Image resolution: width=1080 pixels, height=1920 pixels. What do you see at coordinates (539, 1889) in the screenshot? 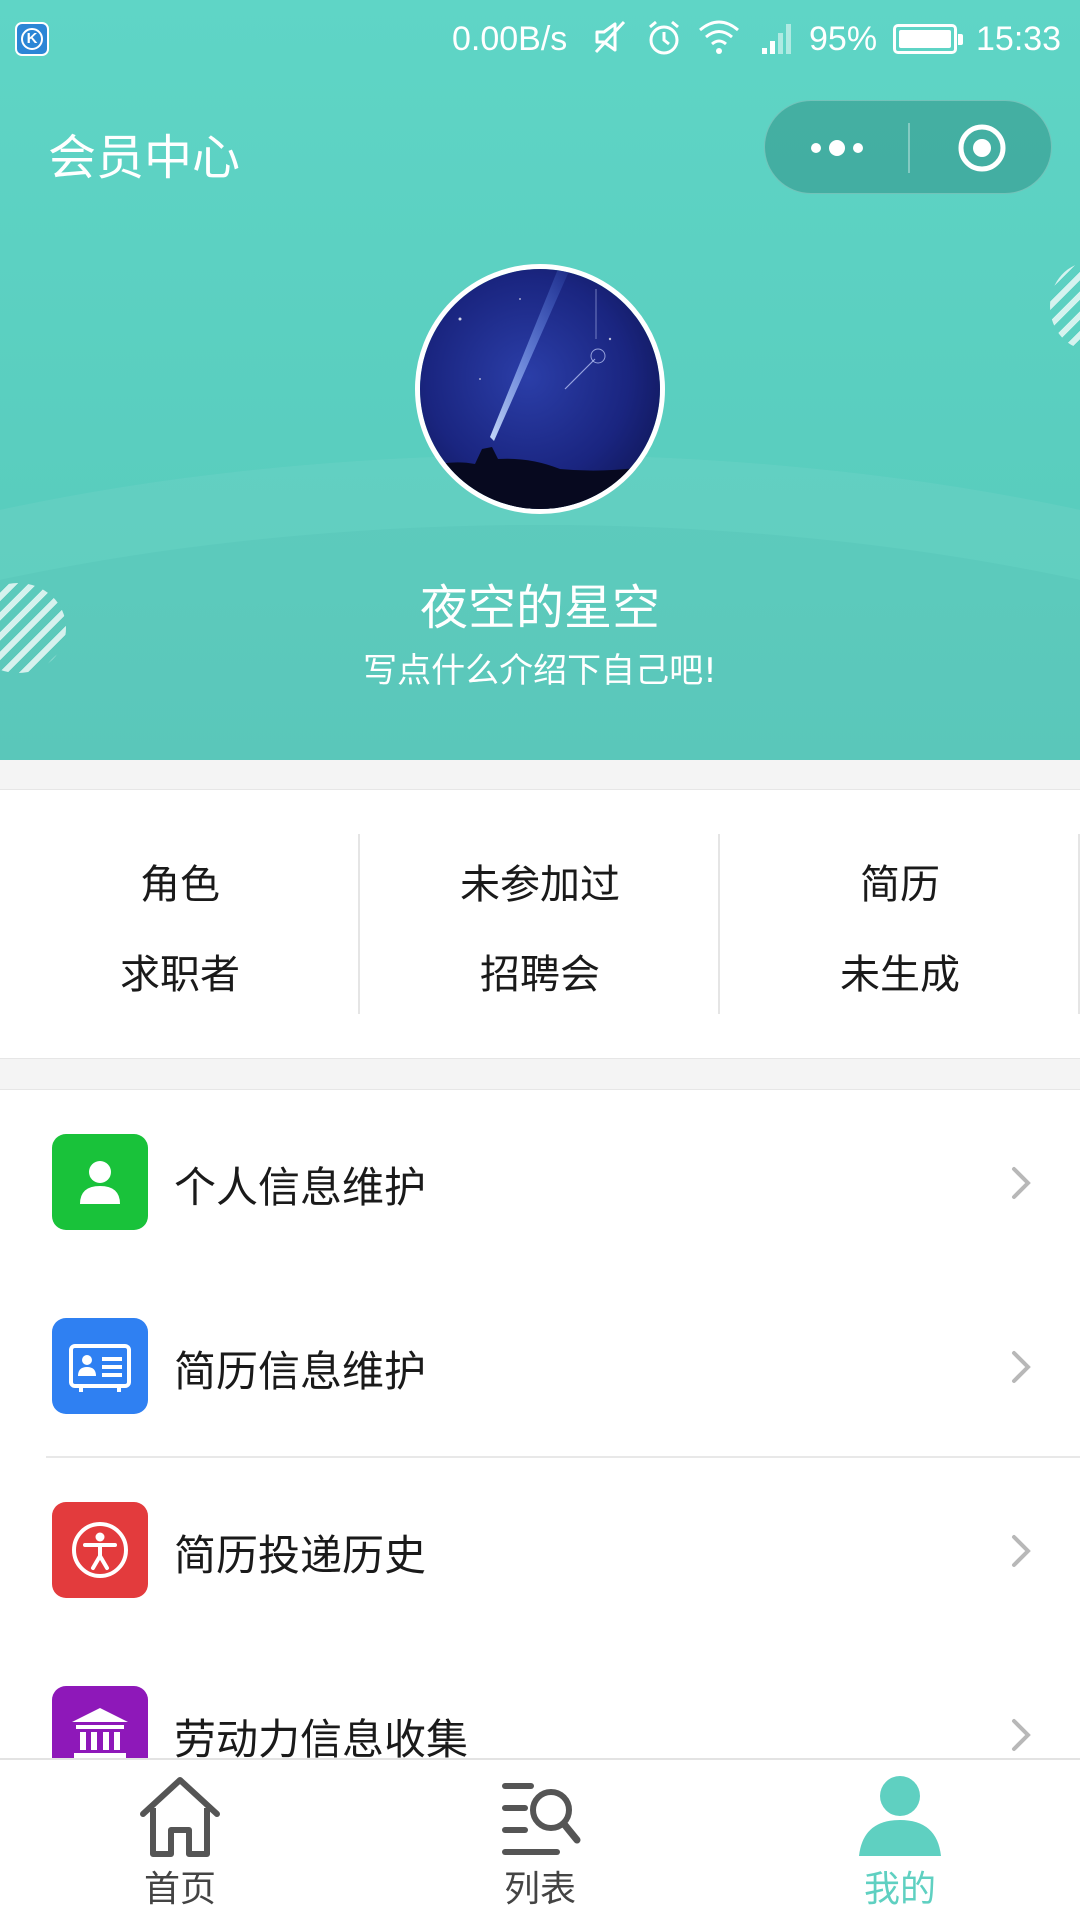
I see `tab-label: 列表` at bounding box center [539, 1889].